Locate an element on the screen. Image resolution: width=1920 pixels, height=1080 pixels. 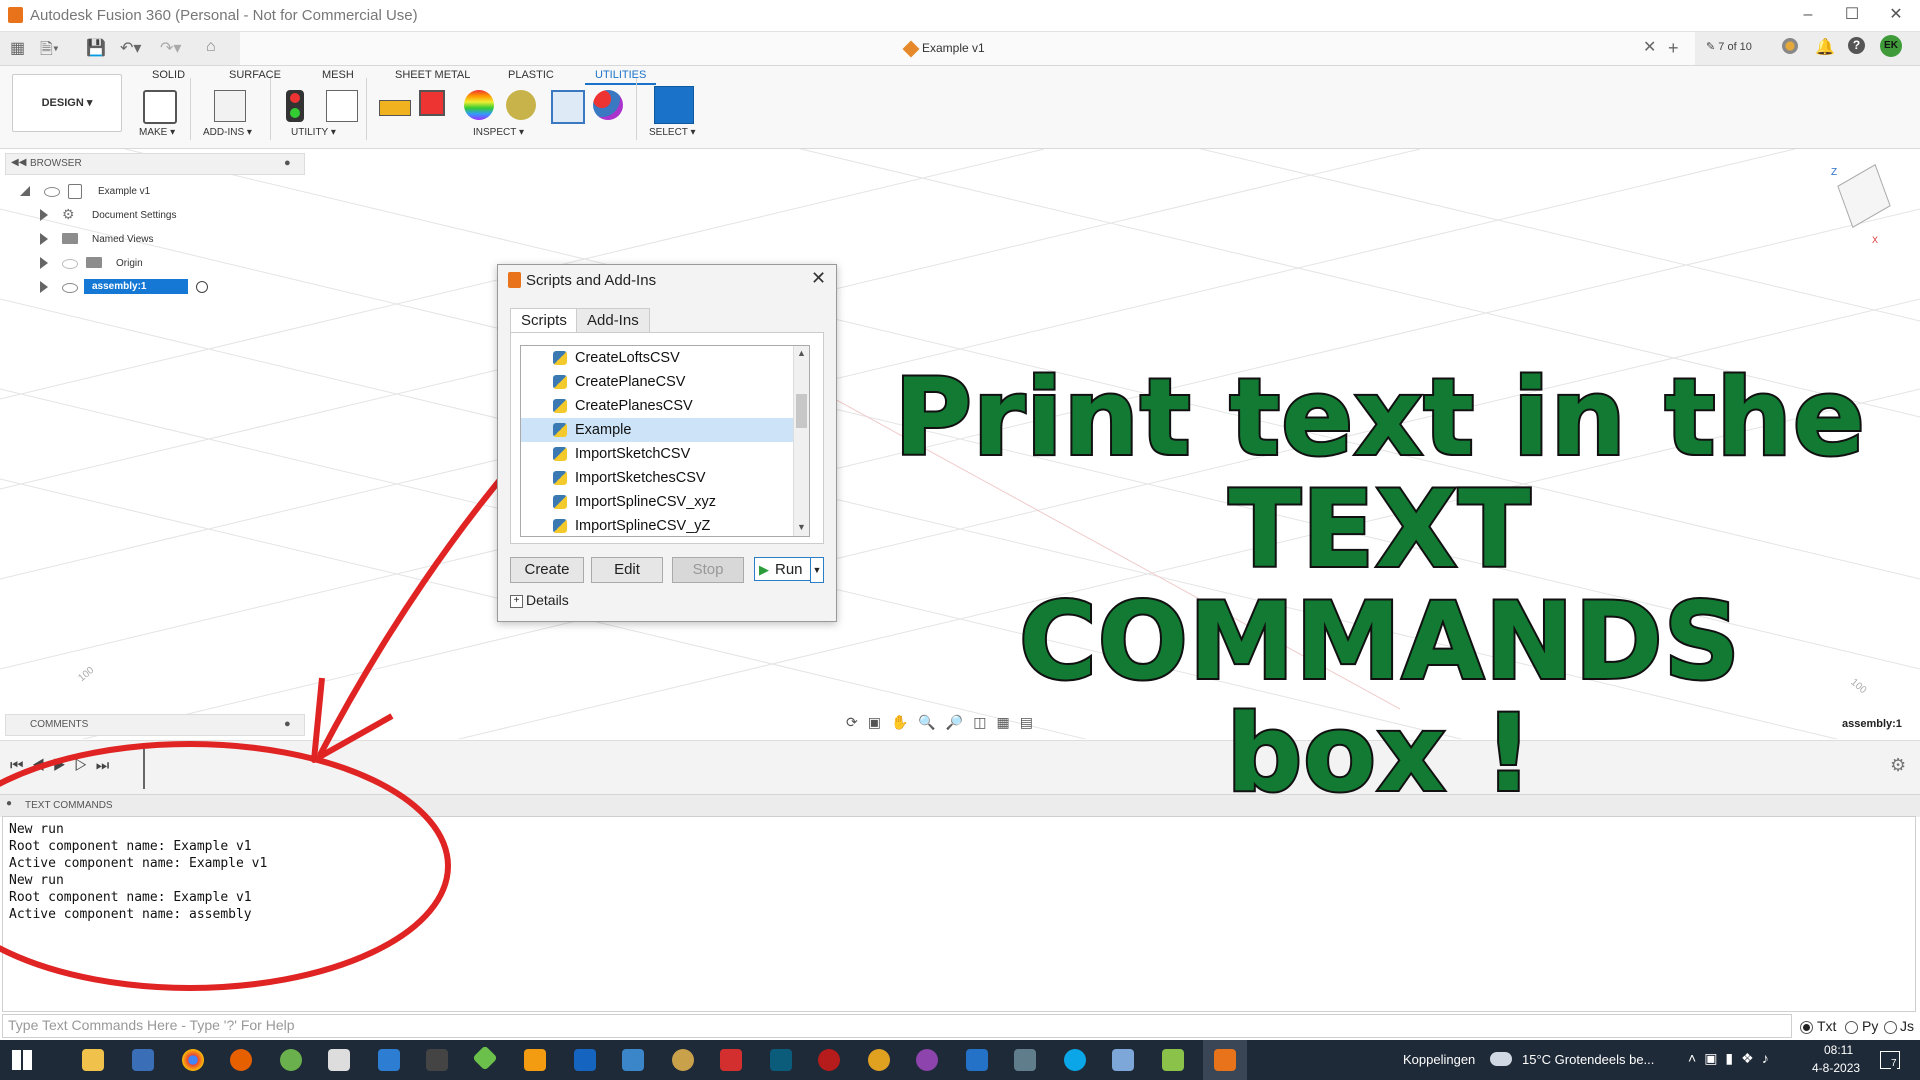
run-button: ▶ Run is located at coordinates (785, 569).